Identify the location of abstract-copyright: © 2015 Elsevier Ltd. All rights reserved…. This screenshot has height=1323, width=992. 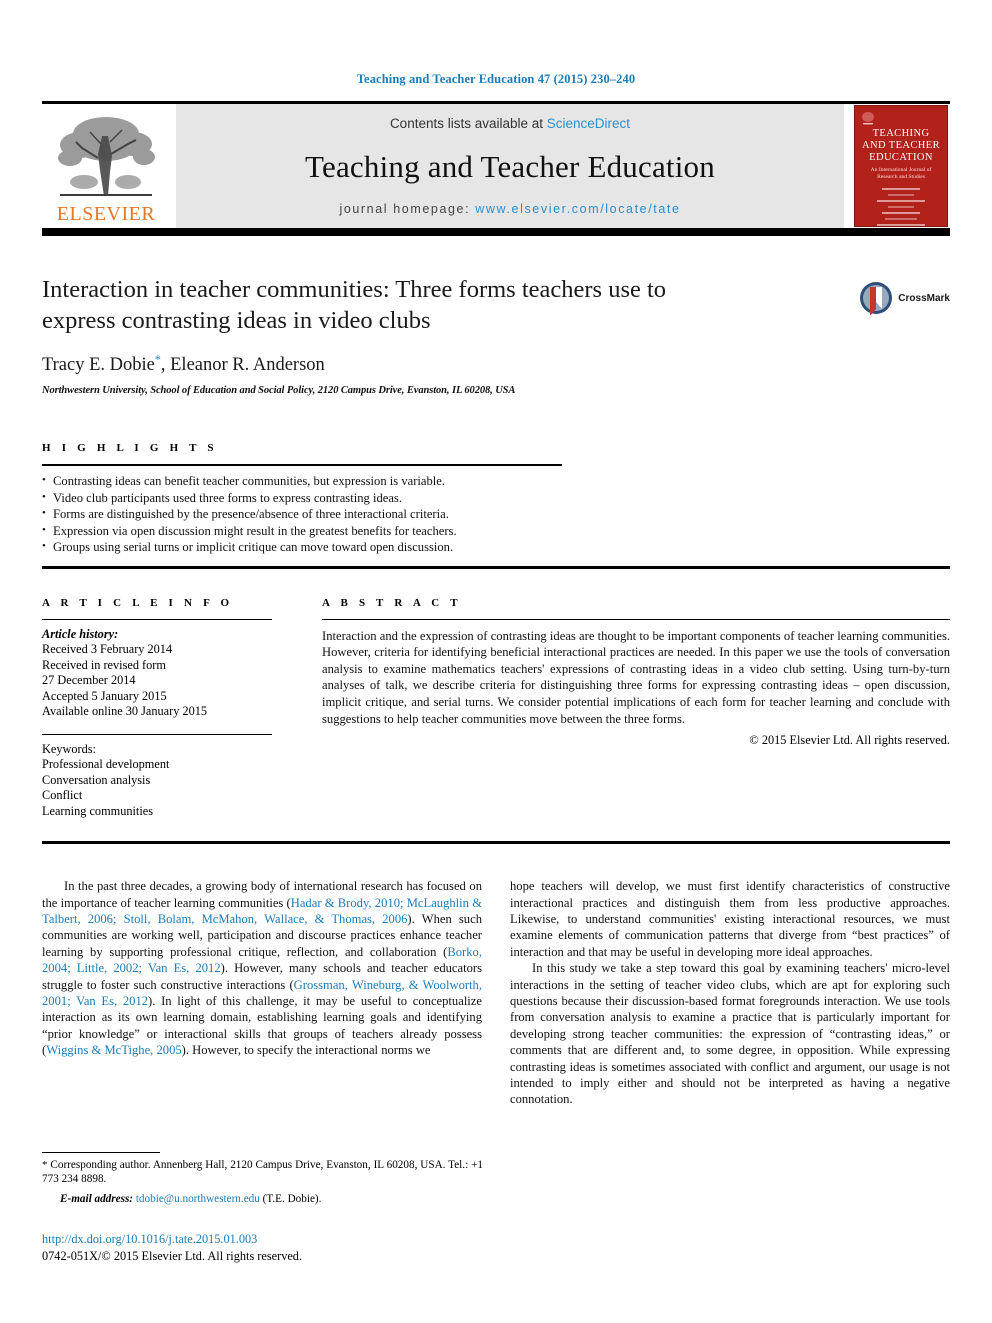
(849, 740).